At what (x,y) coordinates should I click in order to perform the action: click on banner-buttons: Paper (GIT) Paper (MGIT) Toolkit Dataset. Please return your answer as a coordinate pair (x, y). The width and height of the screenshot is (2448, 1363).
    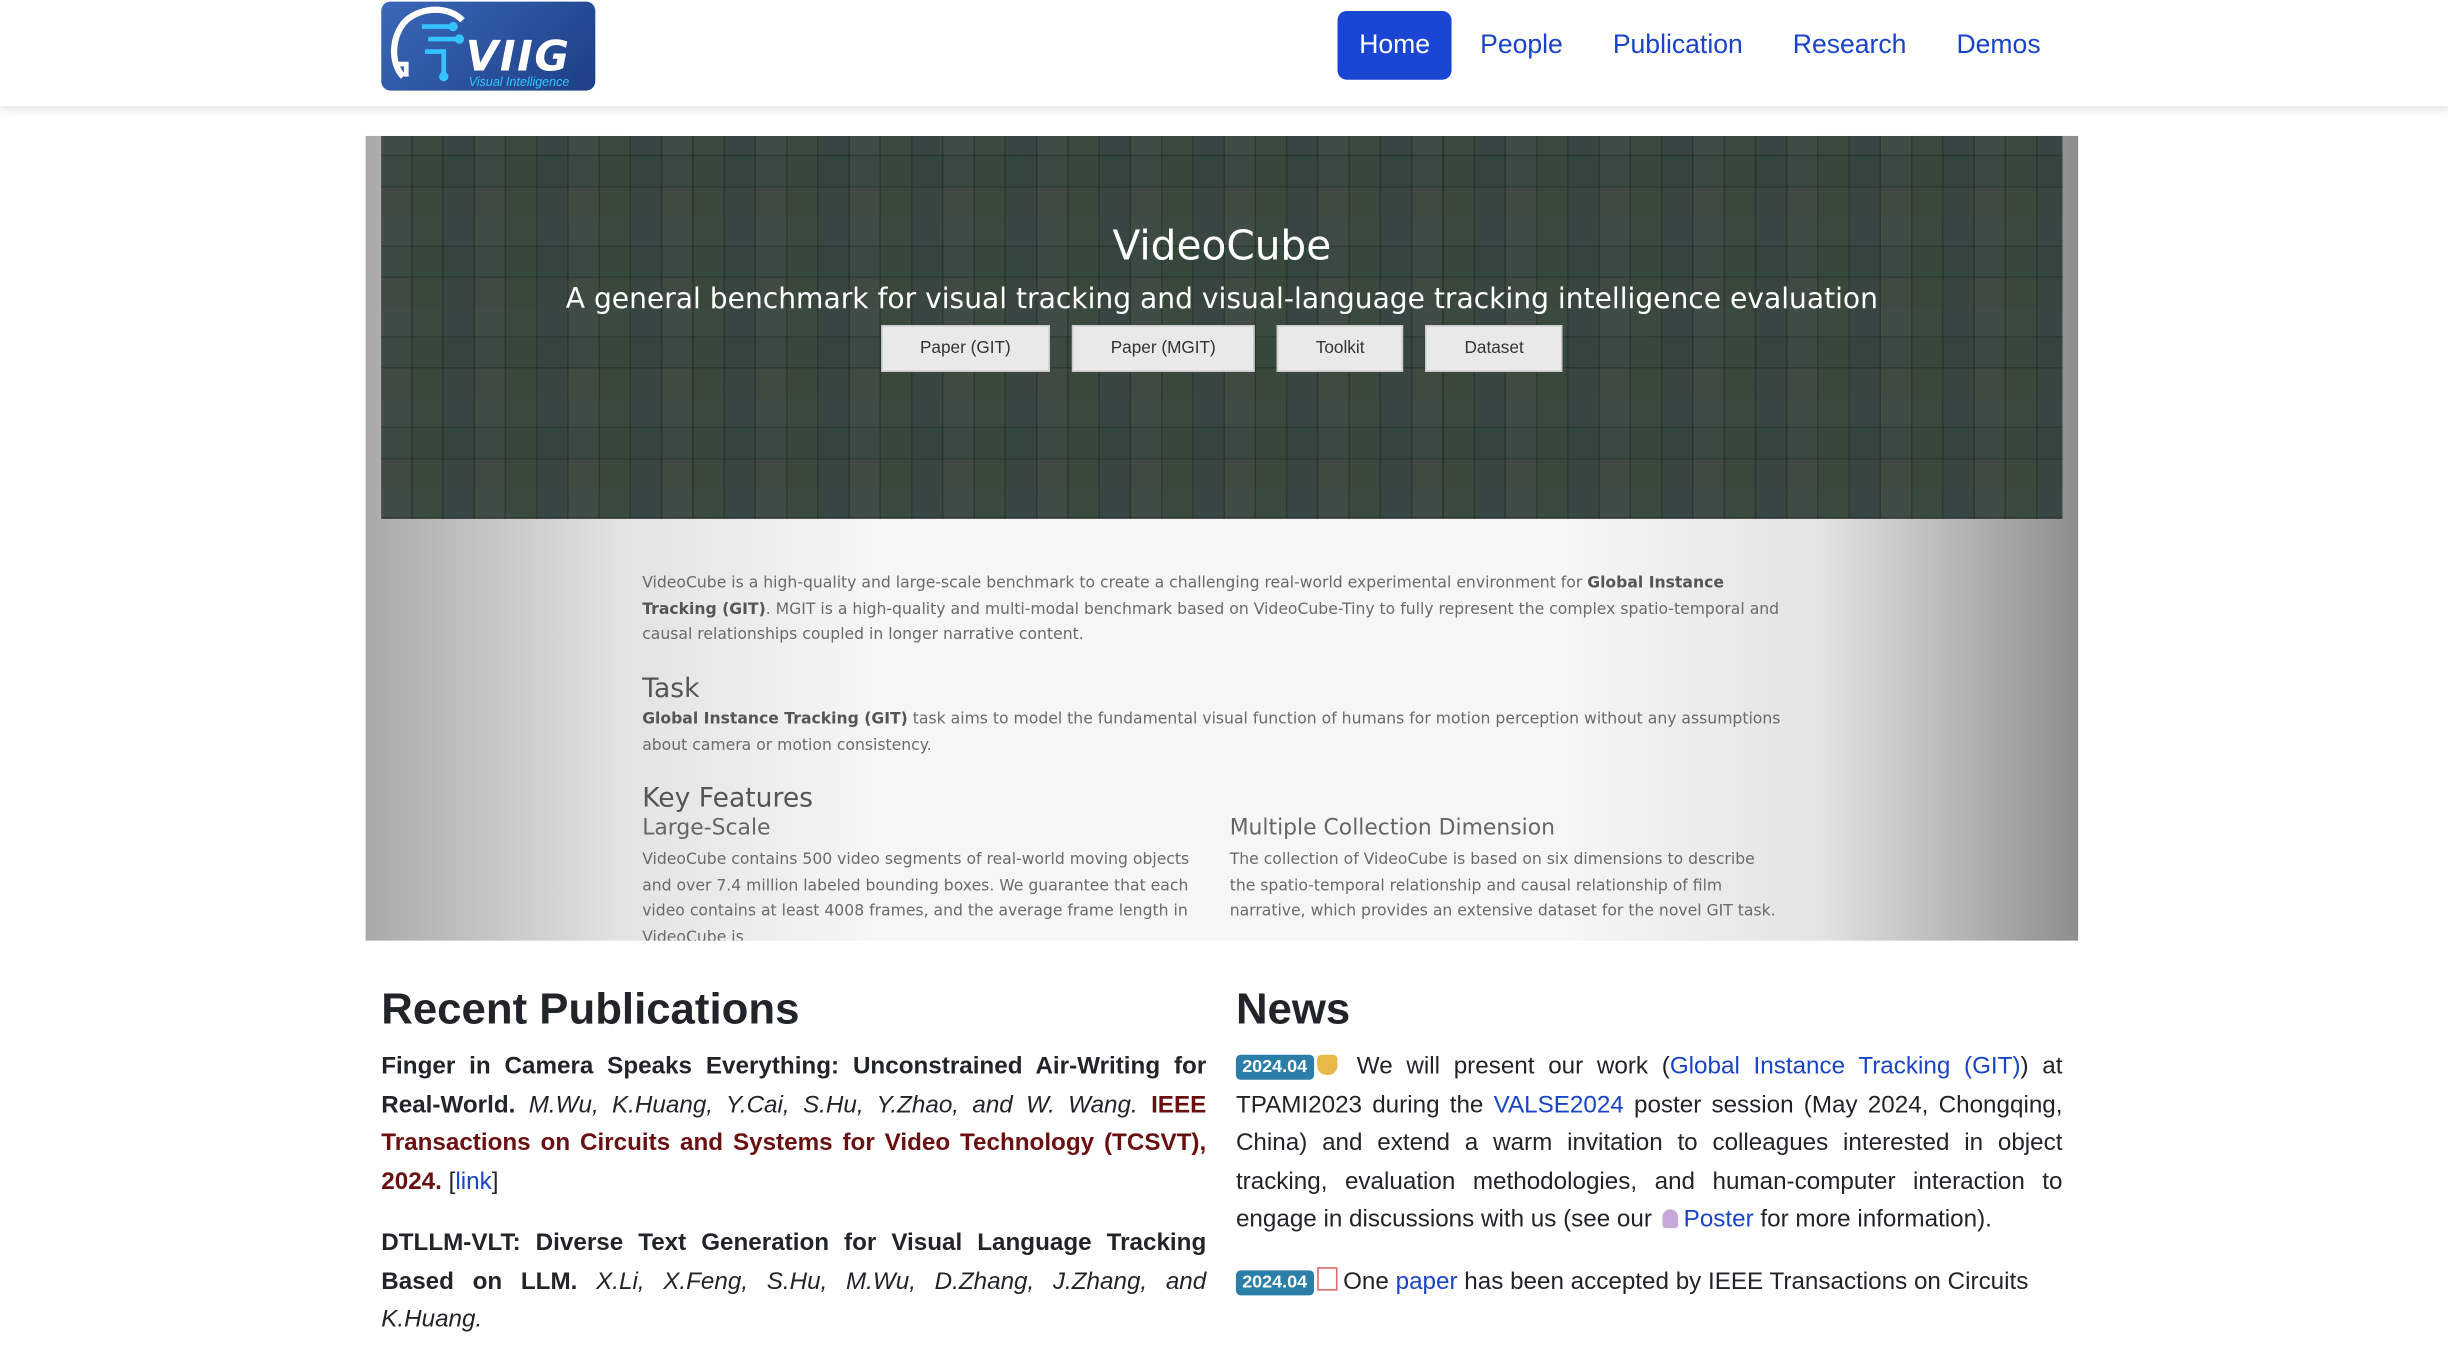
    Looking at the image, I should click on (1221, 348).